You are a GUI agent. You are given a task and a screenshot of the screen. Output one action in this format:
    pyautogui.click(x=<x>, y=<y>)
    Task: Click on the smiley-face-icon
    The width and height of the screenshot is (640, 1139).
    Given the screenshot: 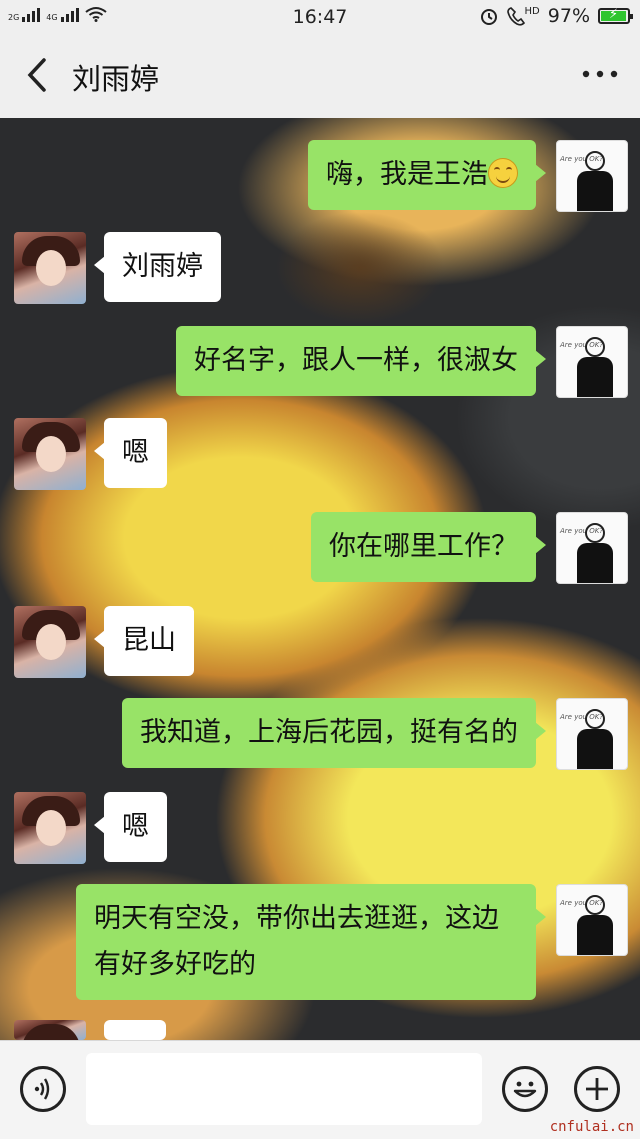 What is the action you would take?
    pyautogui.click(x=525, y=1089)
    